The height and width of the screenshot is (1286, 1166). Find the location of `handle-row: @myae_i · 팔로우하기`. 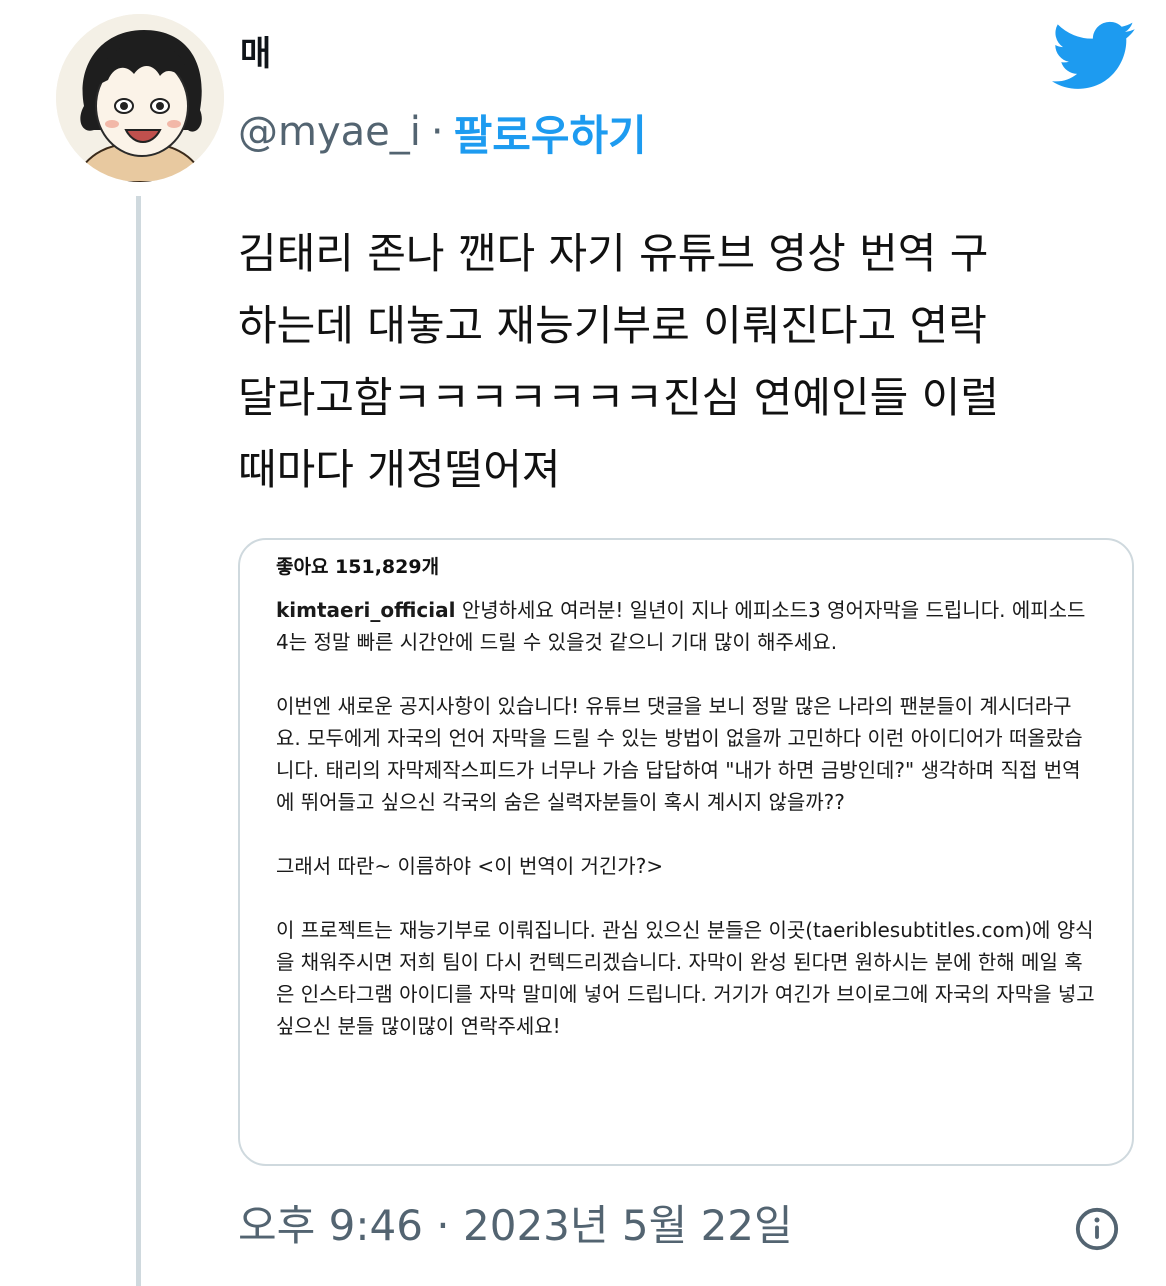

handle-row: @myae_i · 팔로우하기 is located at coordinates (442, 132).